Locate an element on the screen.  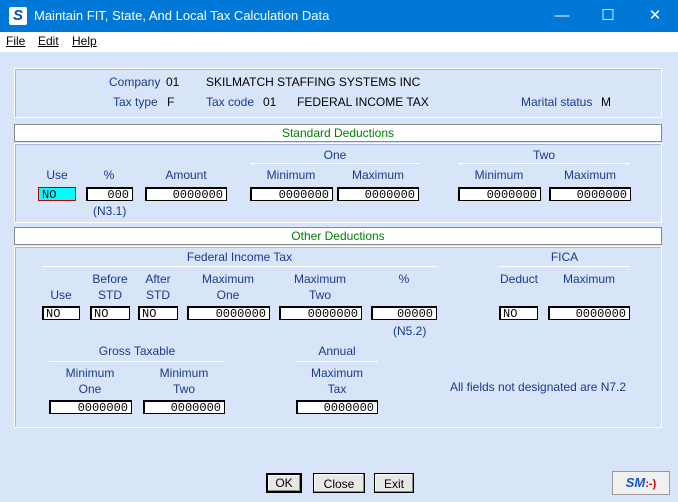
std-use-field: NO is located at coordinates (57, 194).